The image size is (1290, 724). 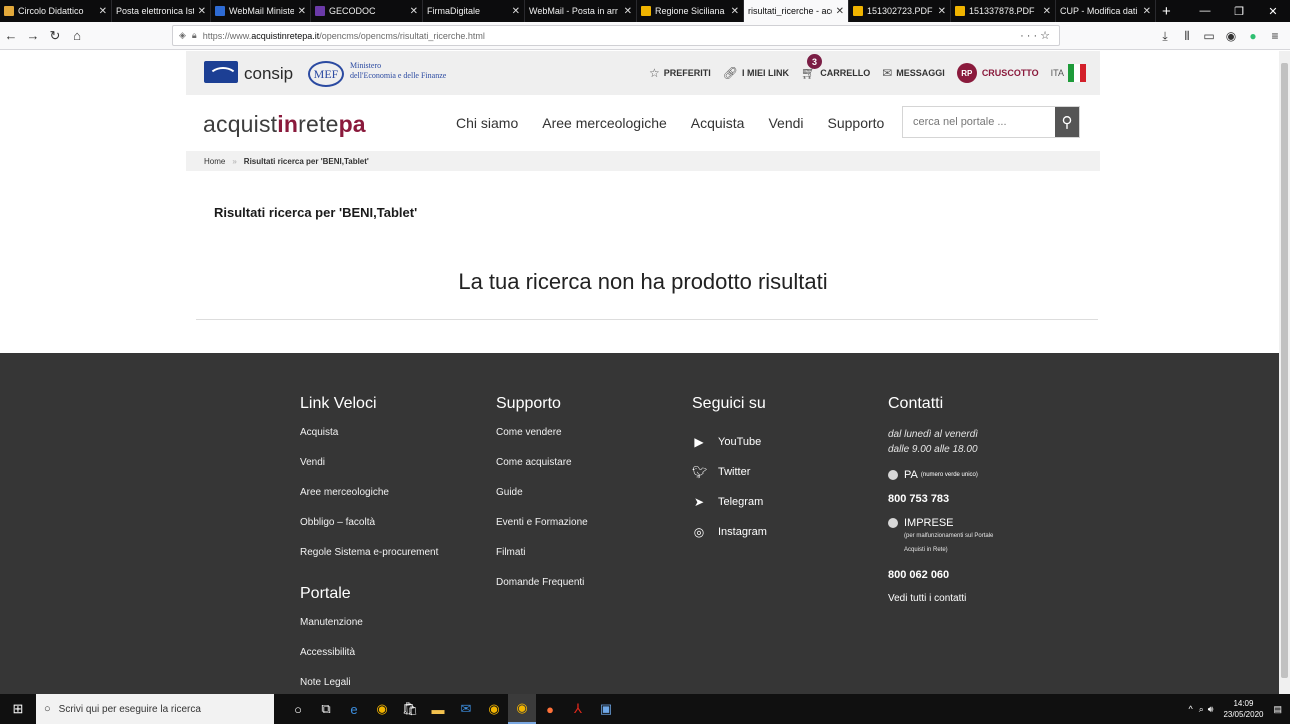 I want to click on messaggi-link: ✉ MESSAGGI, so click(x=913, y=73).